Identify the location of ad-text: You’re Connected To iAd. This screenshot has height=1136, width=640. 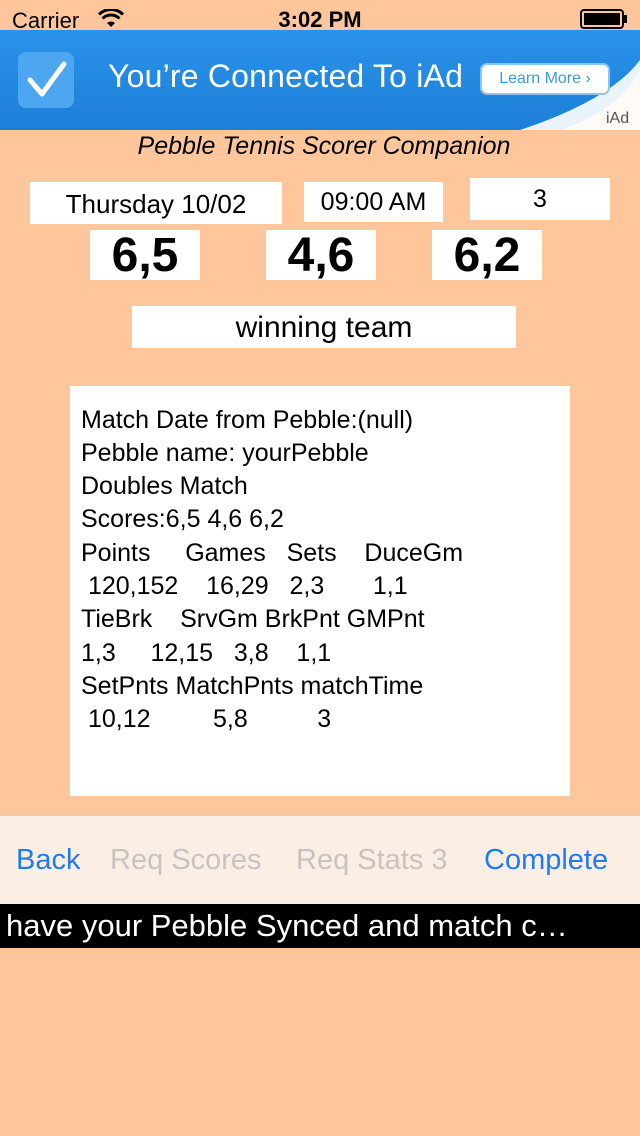
(286, 76).